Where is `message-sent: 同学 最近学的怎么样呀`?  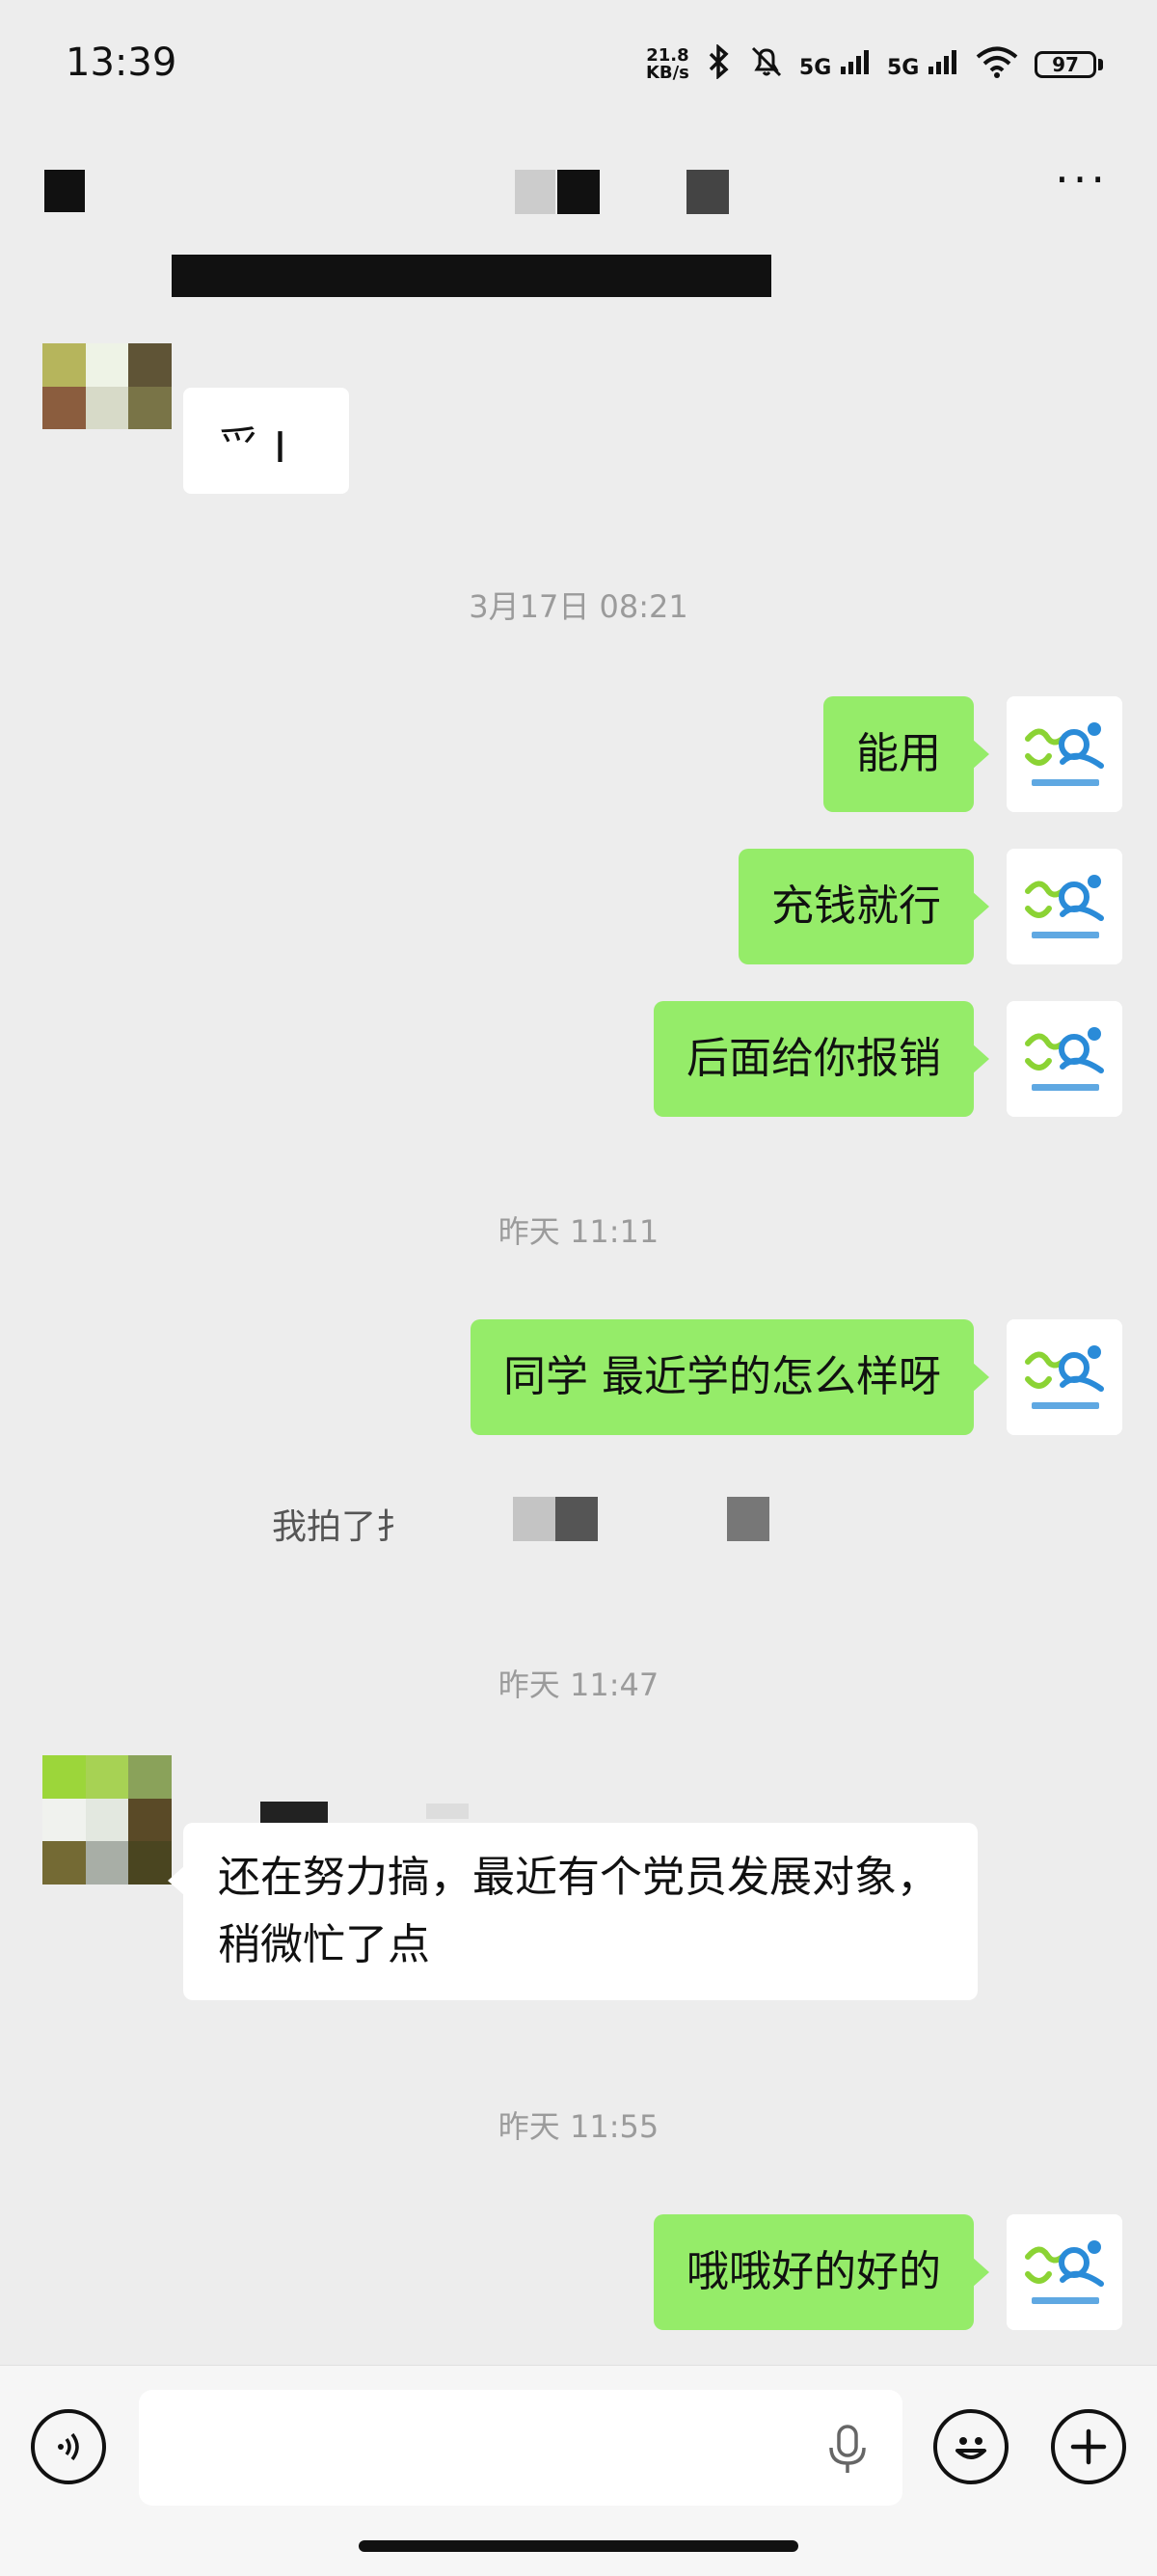 message-sent: 同学 最近学的怎么样呀 is located at coordinates (730, 1377).